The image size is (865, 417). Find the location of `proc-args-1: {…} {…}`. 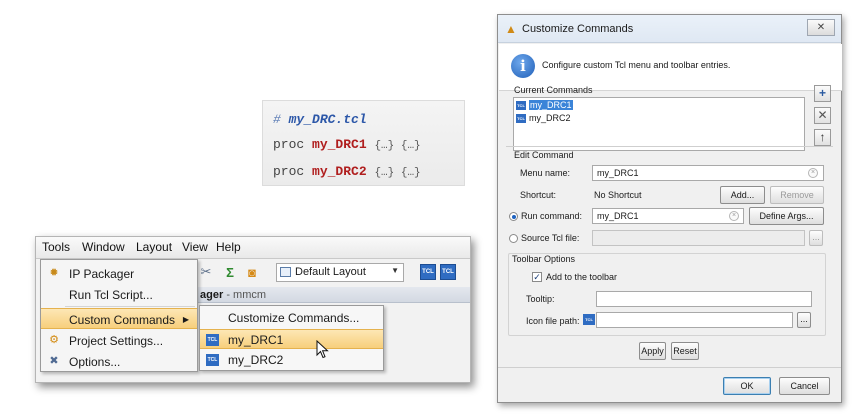

proc-args-1: {…} {…} is located at coordinates (397, 146).